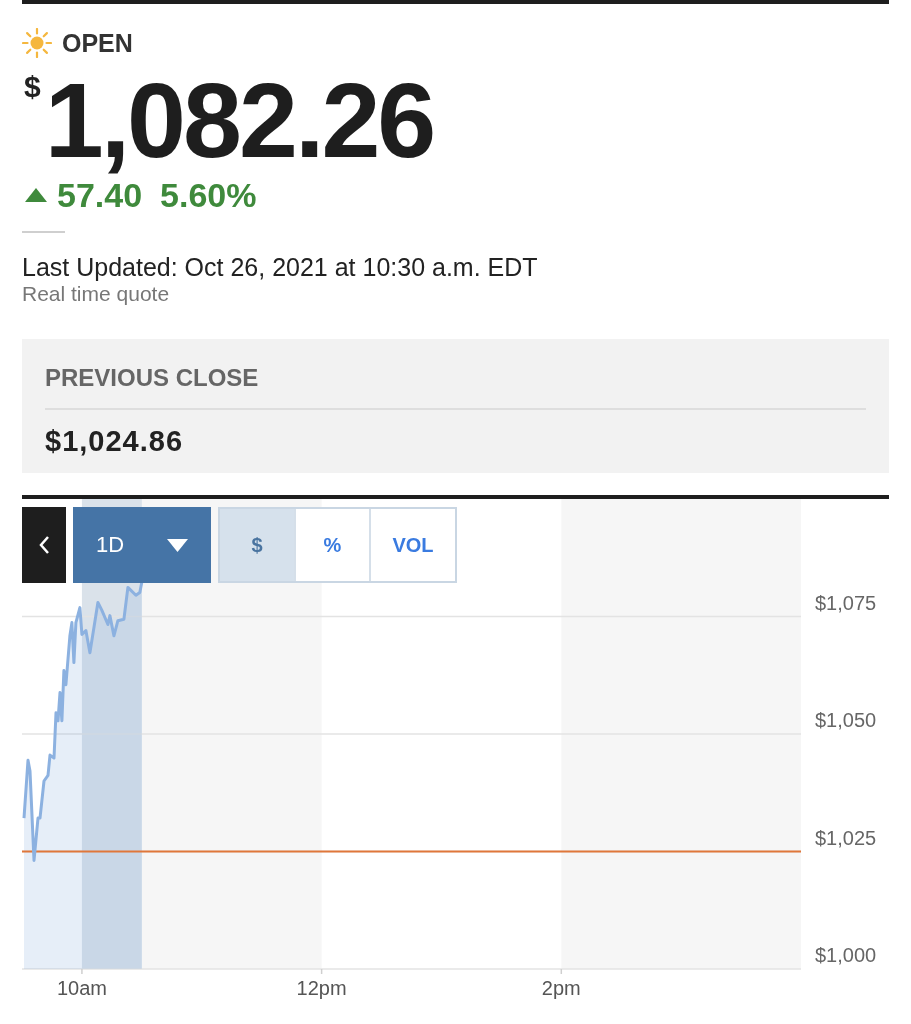 Image resolution: width=911 pixels, height=1024 pixels. I want to click on sun-icon, so click(37, 43).